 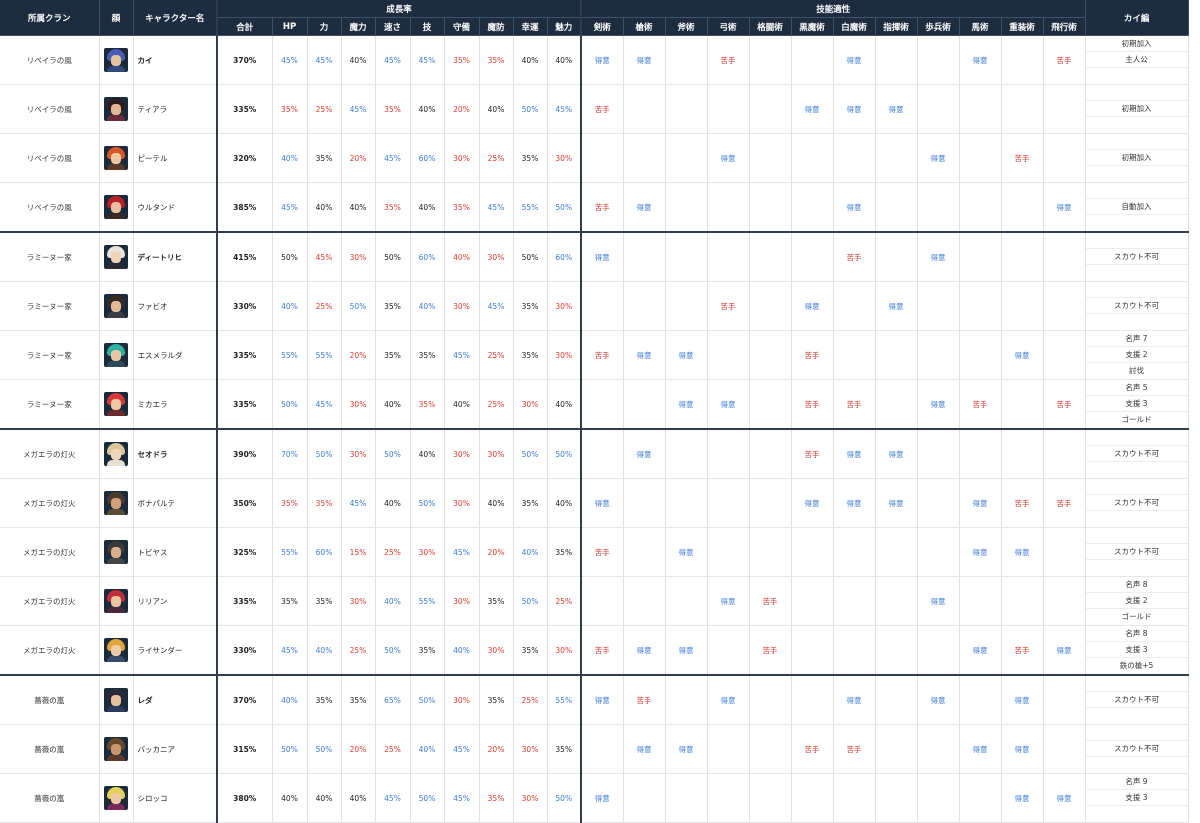 I want to click on growth-stat: 70%, so click(x=290, y=454).